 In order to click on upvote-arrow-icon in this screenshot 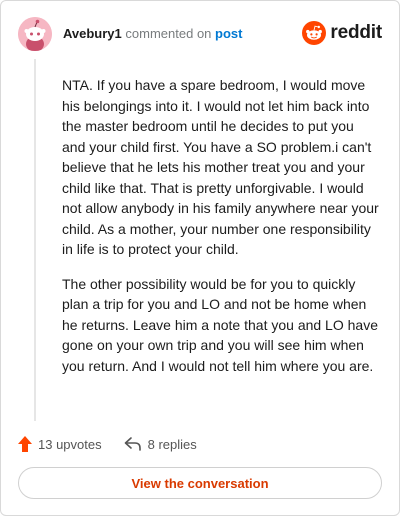, I will do `click(25, 444)`.